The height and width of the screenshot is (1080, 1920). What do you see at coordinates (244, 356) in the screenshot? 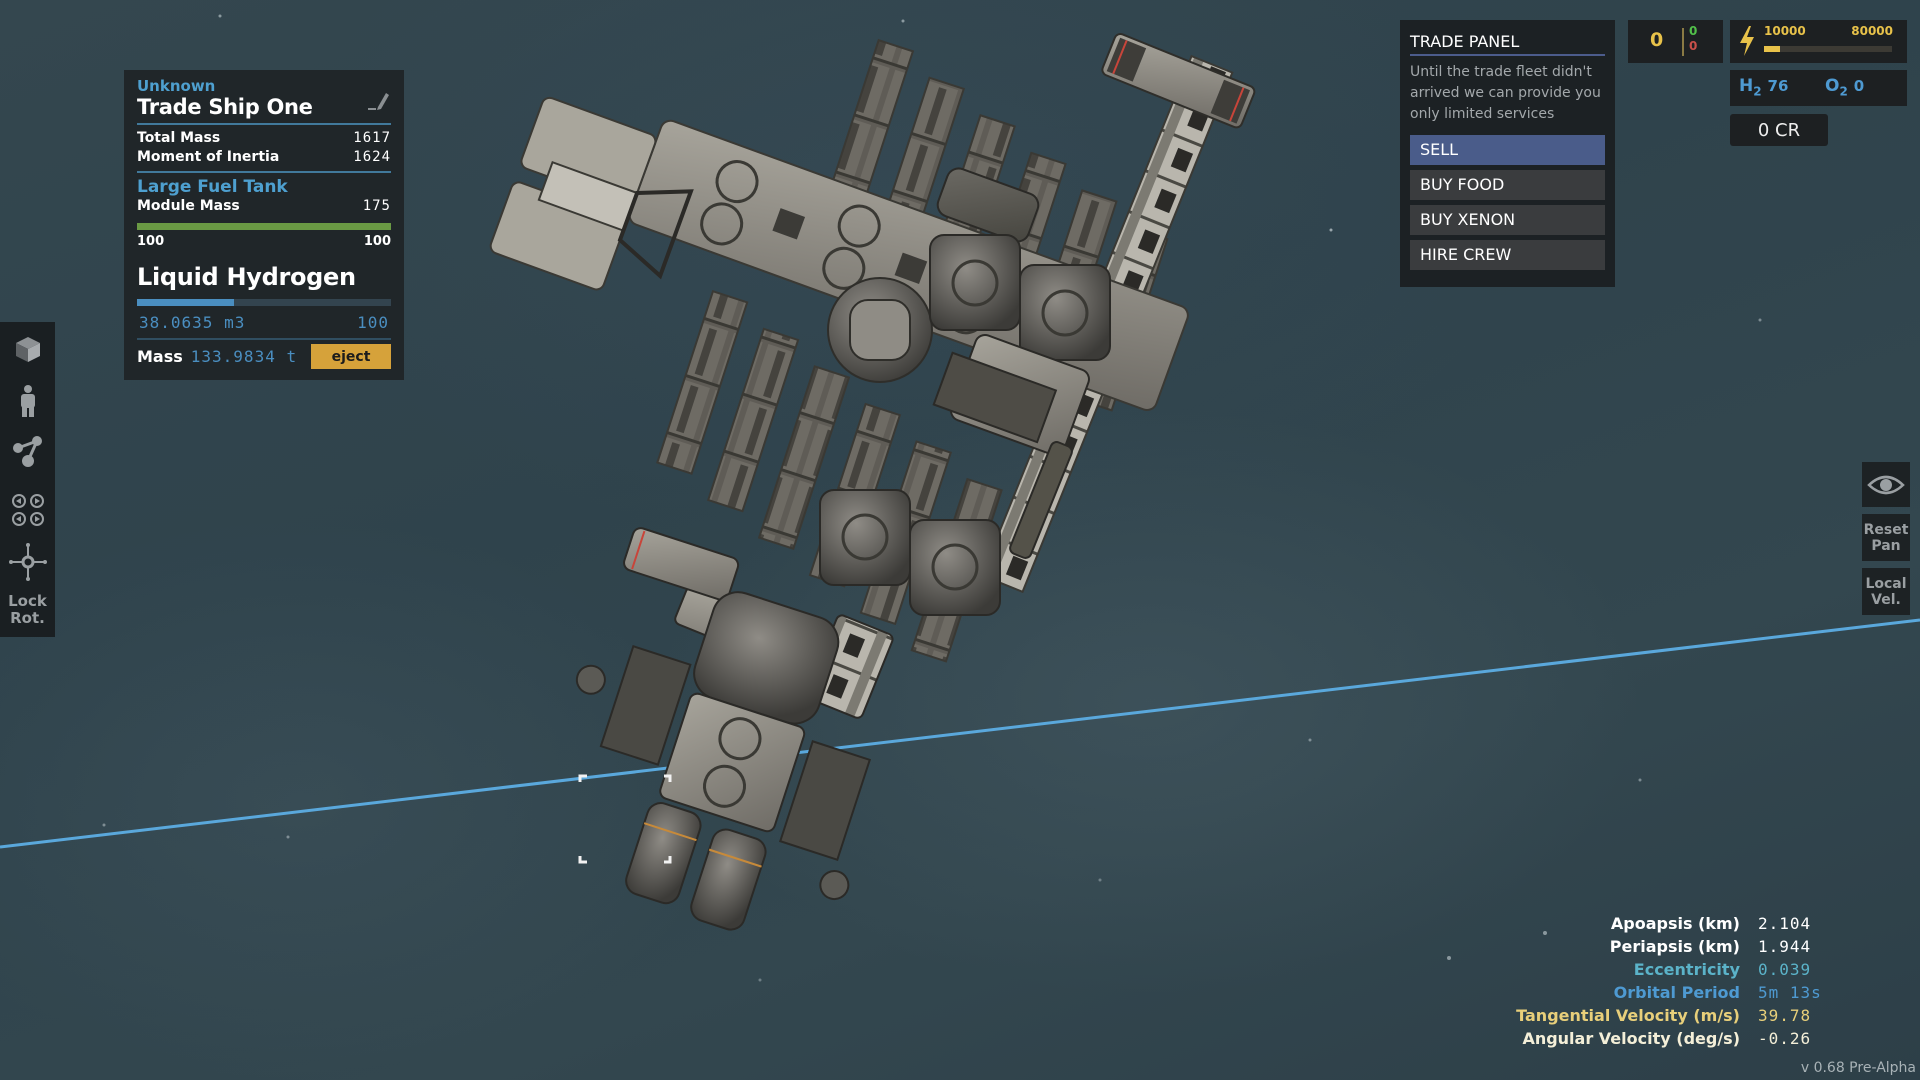
I see `resource-mass-value: 133.9834 t` at bounding box center [244, 356].